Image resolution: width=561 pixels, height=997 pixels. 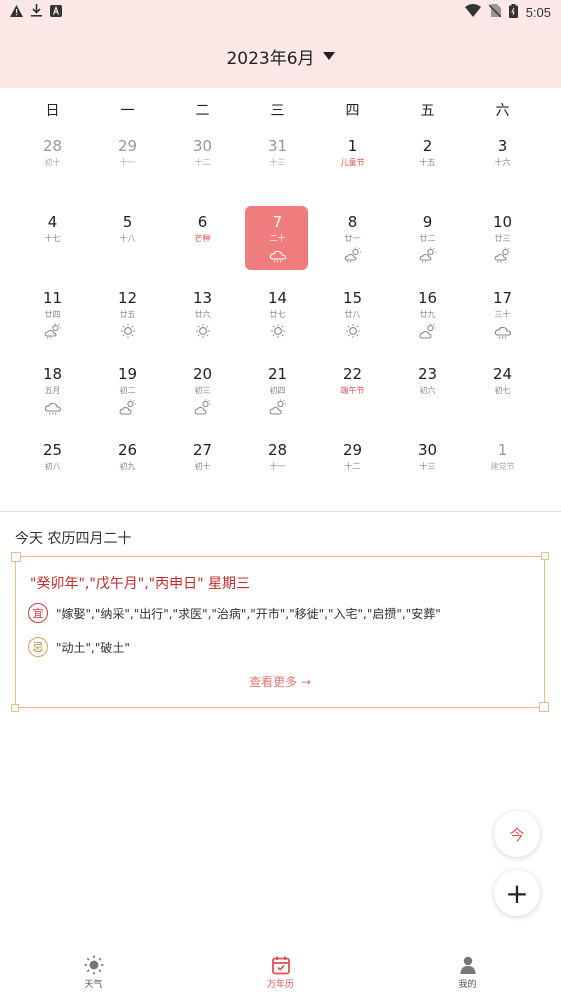 What do you see at coordinates (277, 168) in the screenshot?
I see `day-cell: 31 十三` at bounding box center [277, 168].